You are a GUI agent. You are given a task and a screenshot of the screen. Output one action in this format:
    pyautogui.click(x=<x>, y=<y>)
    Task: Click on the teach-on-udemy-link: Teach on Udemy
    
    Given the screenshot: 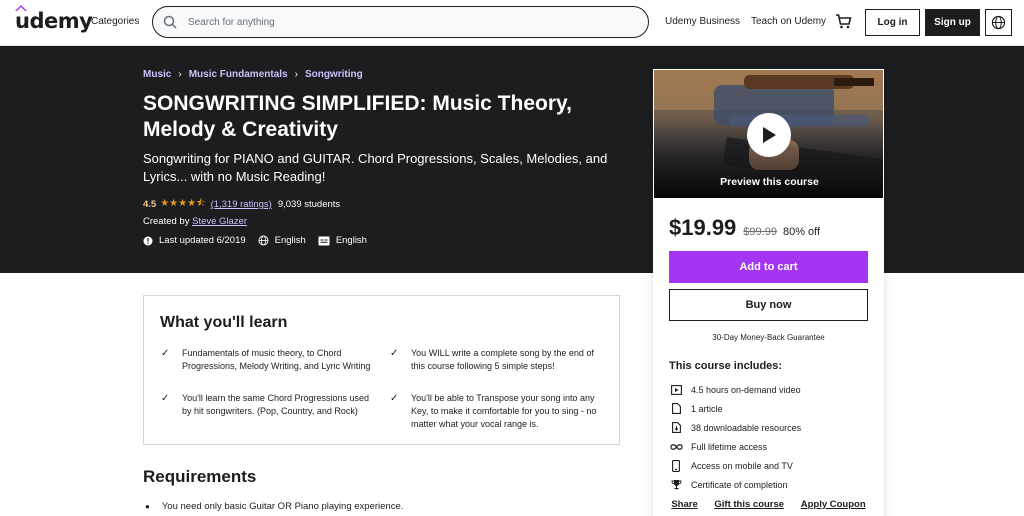 What is the action you would take?
    pyautogui.click(x=788, y=21)
    